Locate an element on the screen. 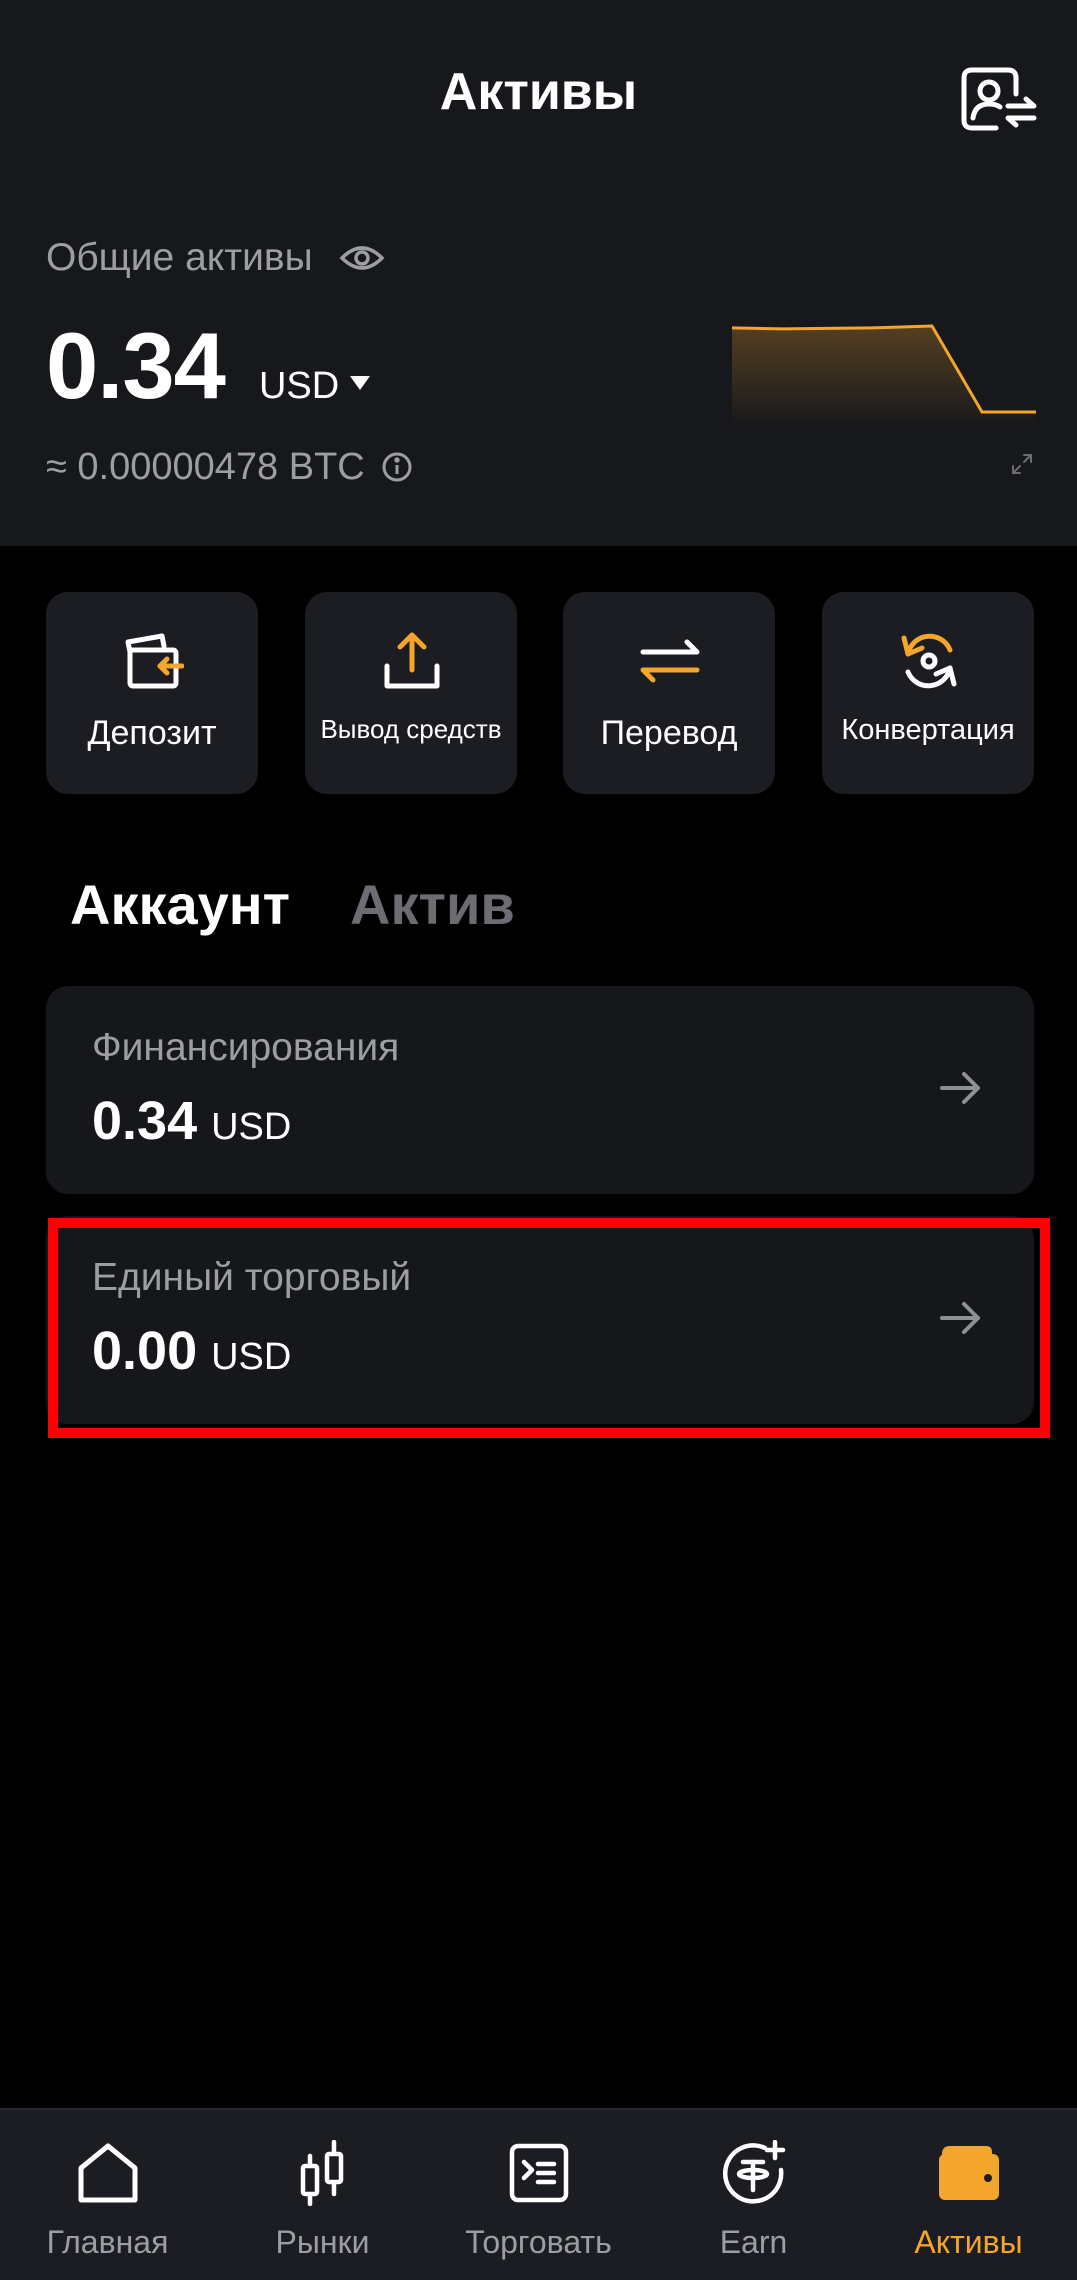  earn-icon is located at coordinates (754, 2172).